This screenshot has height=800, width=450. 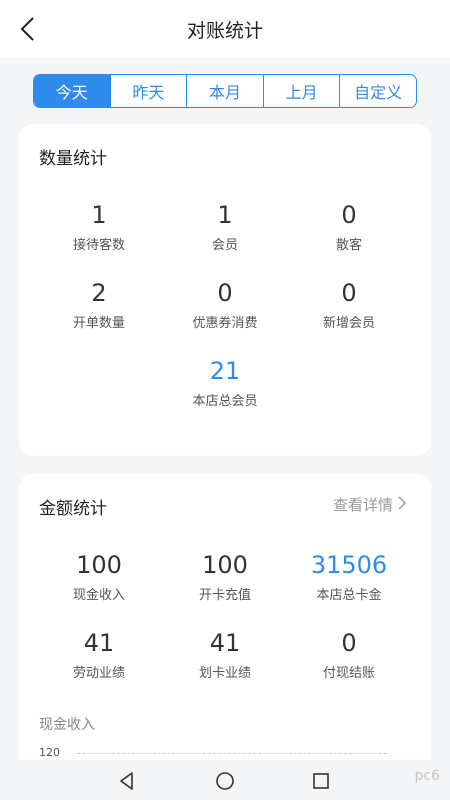 I want to click on stat-label: 散客, so click(x=348, y=245).